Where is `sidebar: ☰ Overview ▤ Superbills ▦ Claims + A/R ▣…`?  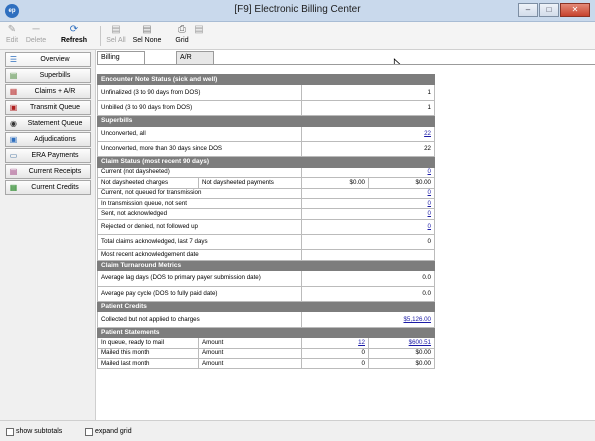 sidebar: ☰ Overview ▤ Superbills ▦ Claims + A/R ▣… is located at coordinates (48, 235).